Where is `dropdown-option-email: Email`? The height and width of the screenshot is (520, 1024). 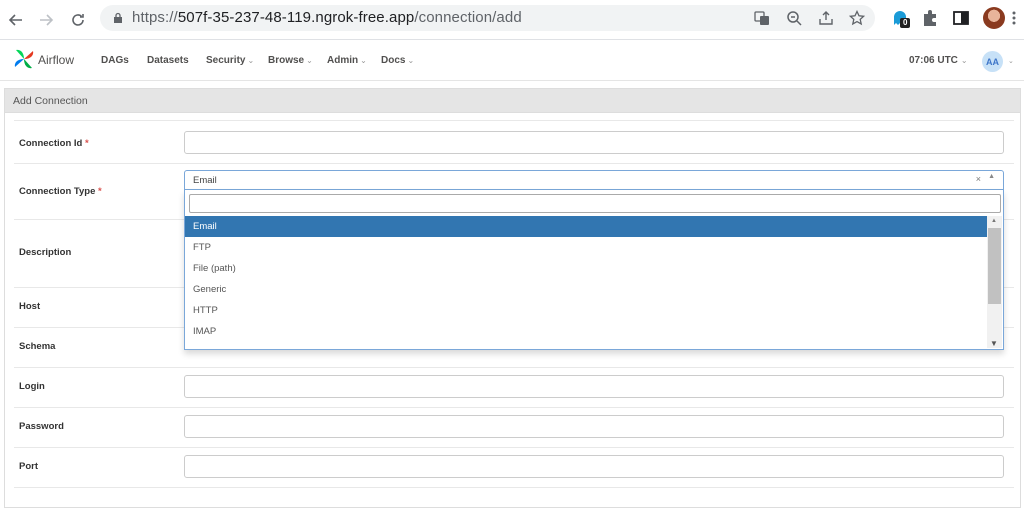 dropdown-option-email: Email is located at coordinates (586, 226).